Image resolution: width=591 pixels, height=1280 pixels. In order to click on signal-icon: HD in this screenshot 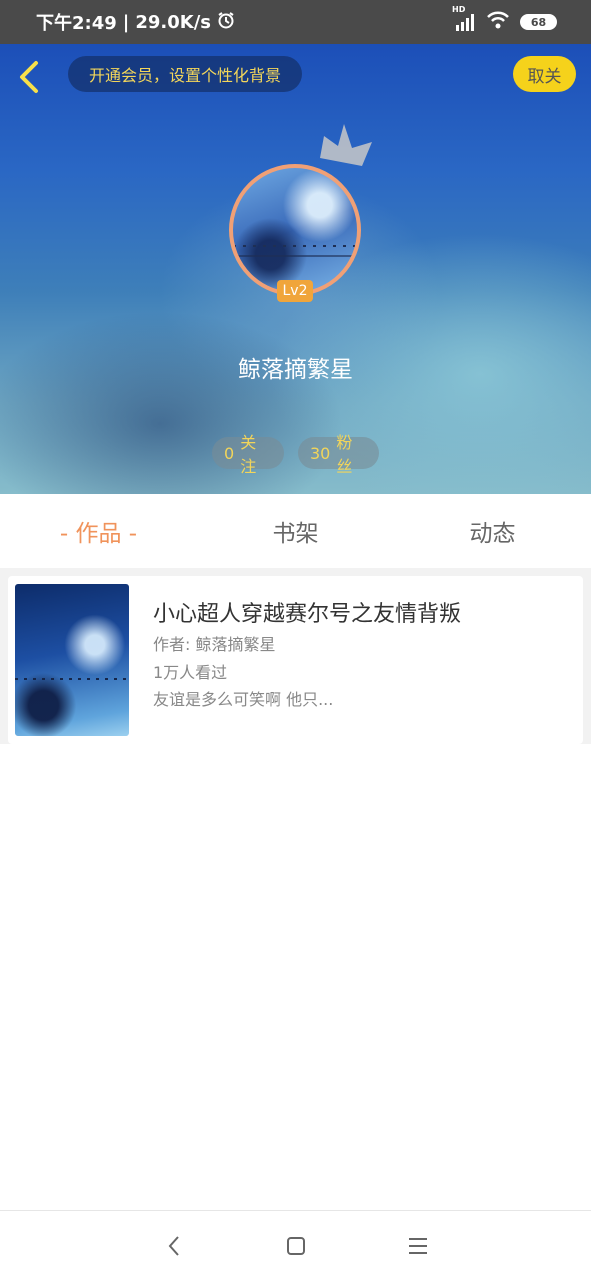, I will do `click(464, 18)`.